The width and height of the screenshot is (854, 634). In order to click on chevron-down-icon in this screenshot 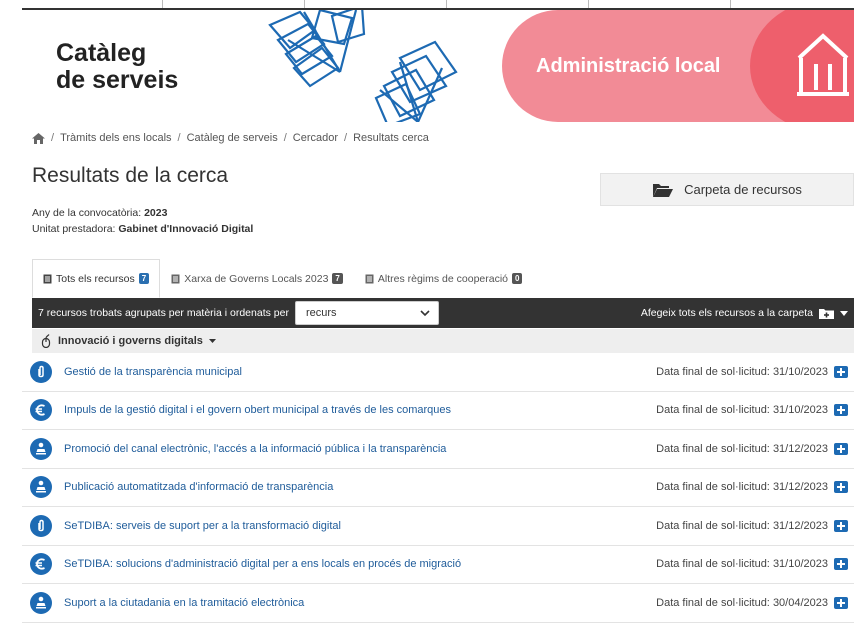, I will do `click(425, 312)`.